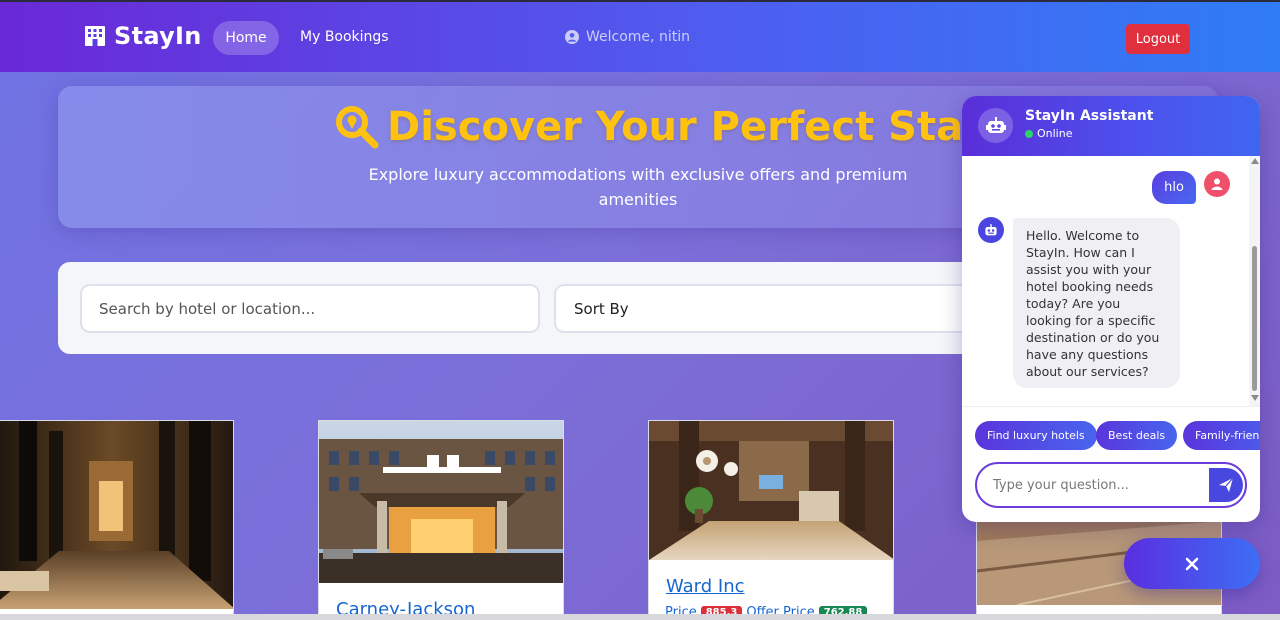 This screenshot has height=620, width=1280. What do you see at coordinates (1174, 187) in the screenshot?
I see `user-message: hlo` at bounding box center [1174, 187].